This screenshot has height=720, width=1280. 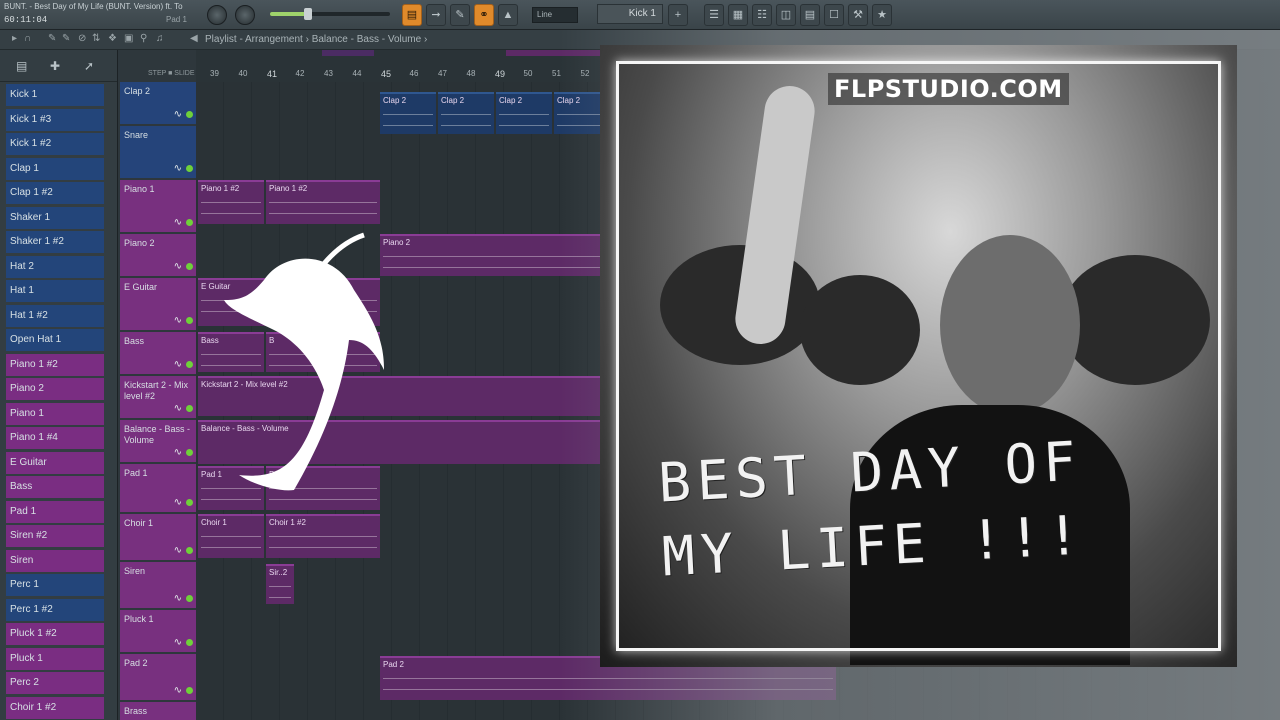 What do you see at coordinates (55, 340) in the screenshot?
I see `picker-item: Open Hat 1` at bounding box center [55, 340].